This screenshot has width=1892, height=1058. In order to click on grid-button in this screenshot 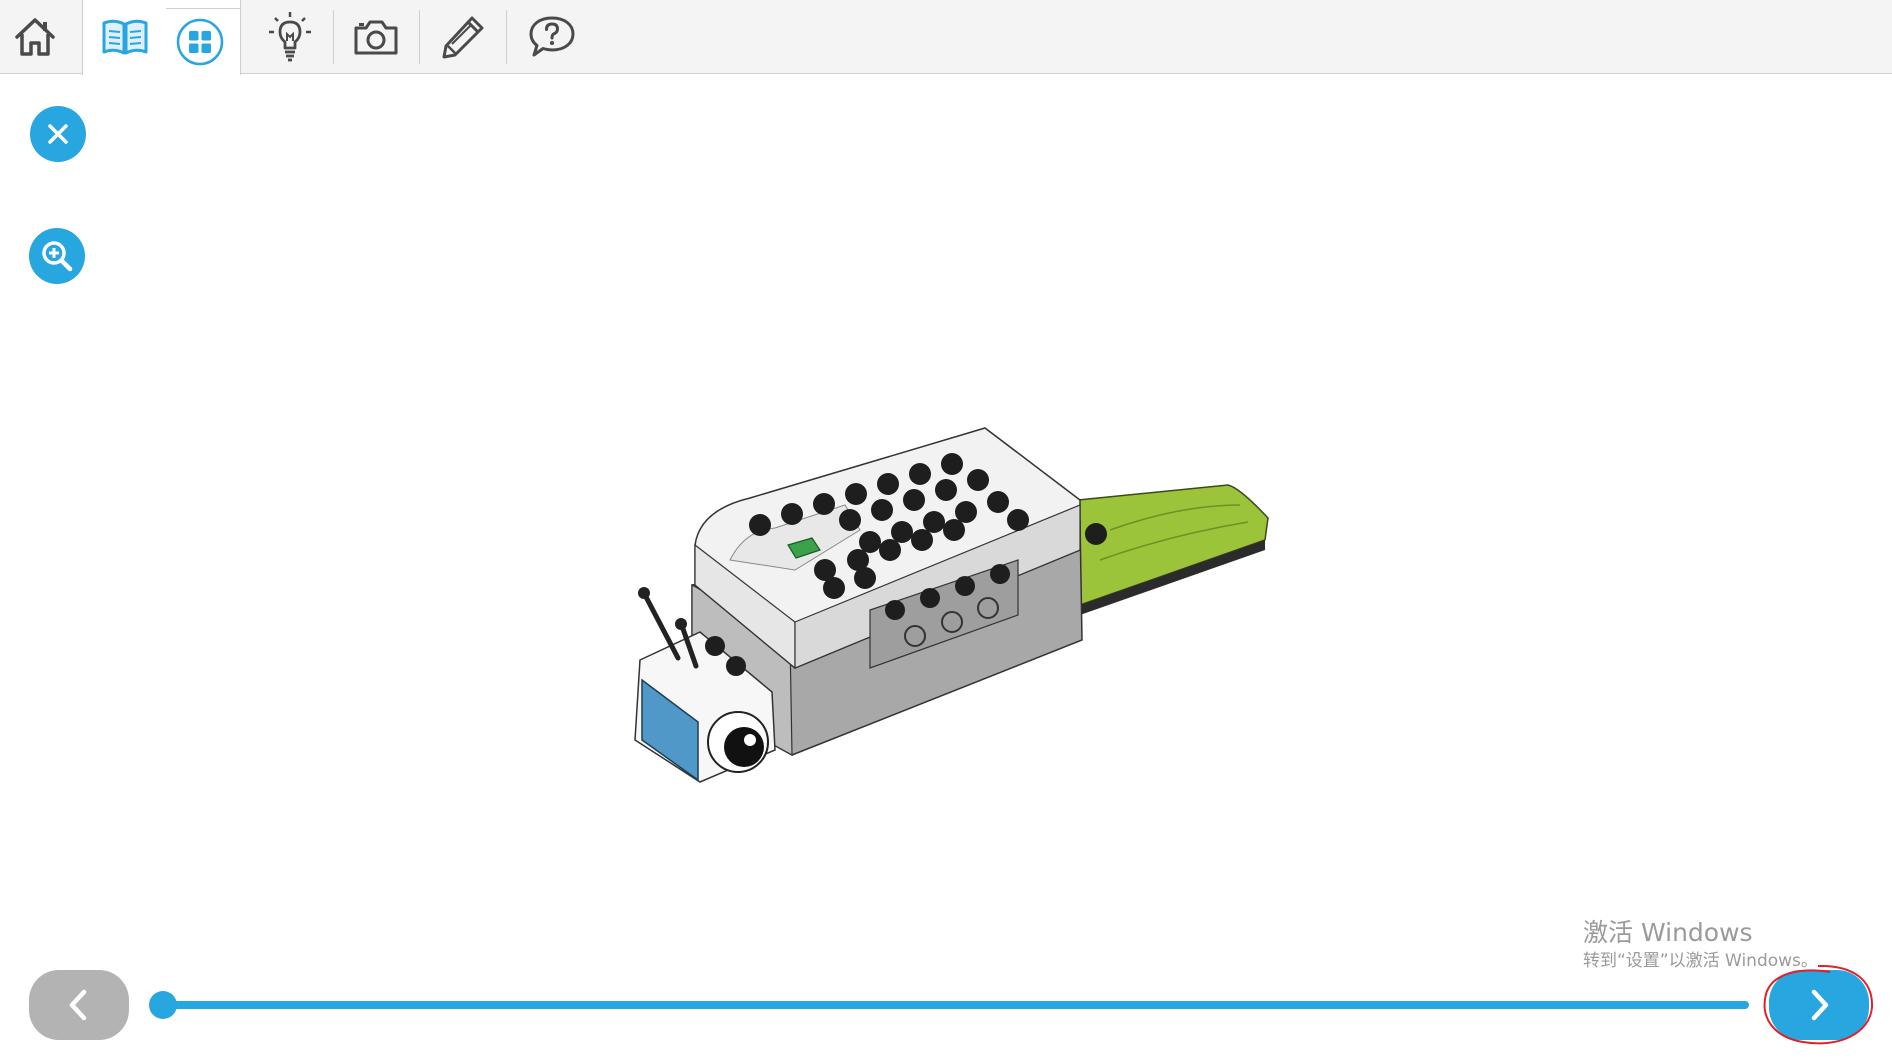, I will do `click(200, 42)`.